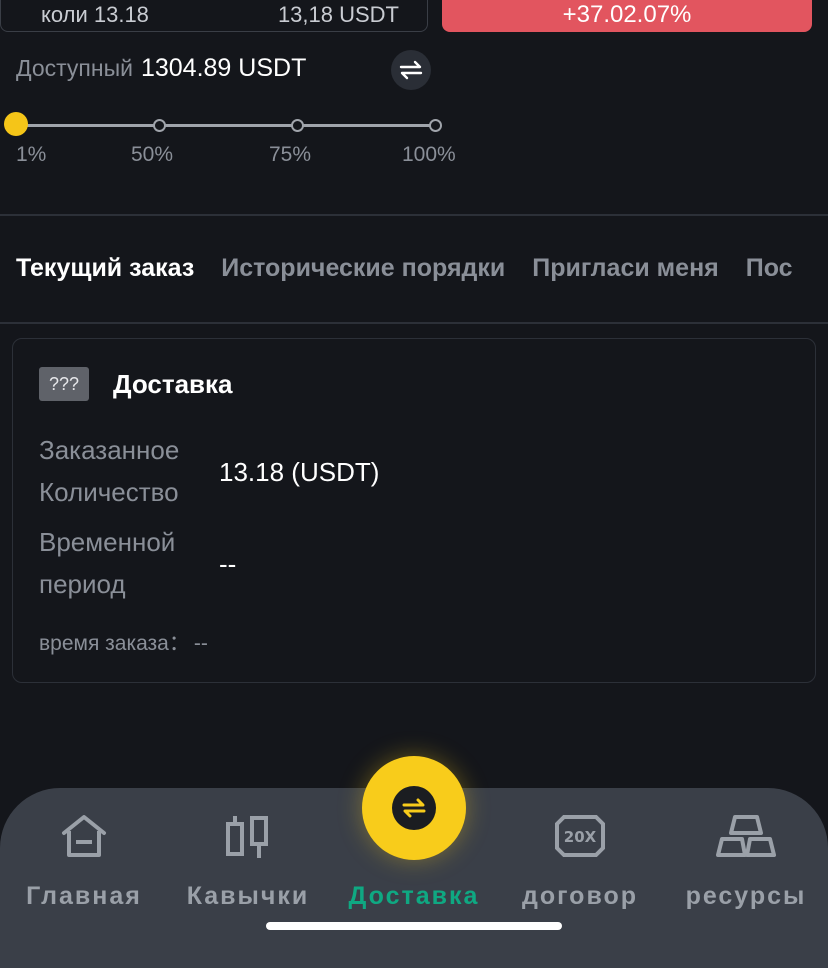  I want to click on amount-input: коли 13.18 13,18 USDT, so click(214, 16).